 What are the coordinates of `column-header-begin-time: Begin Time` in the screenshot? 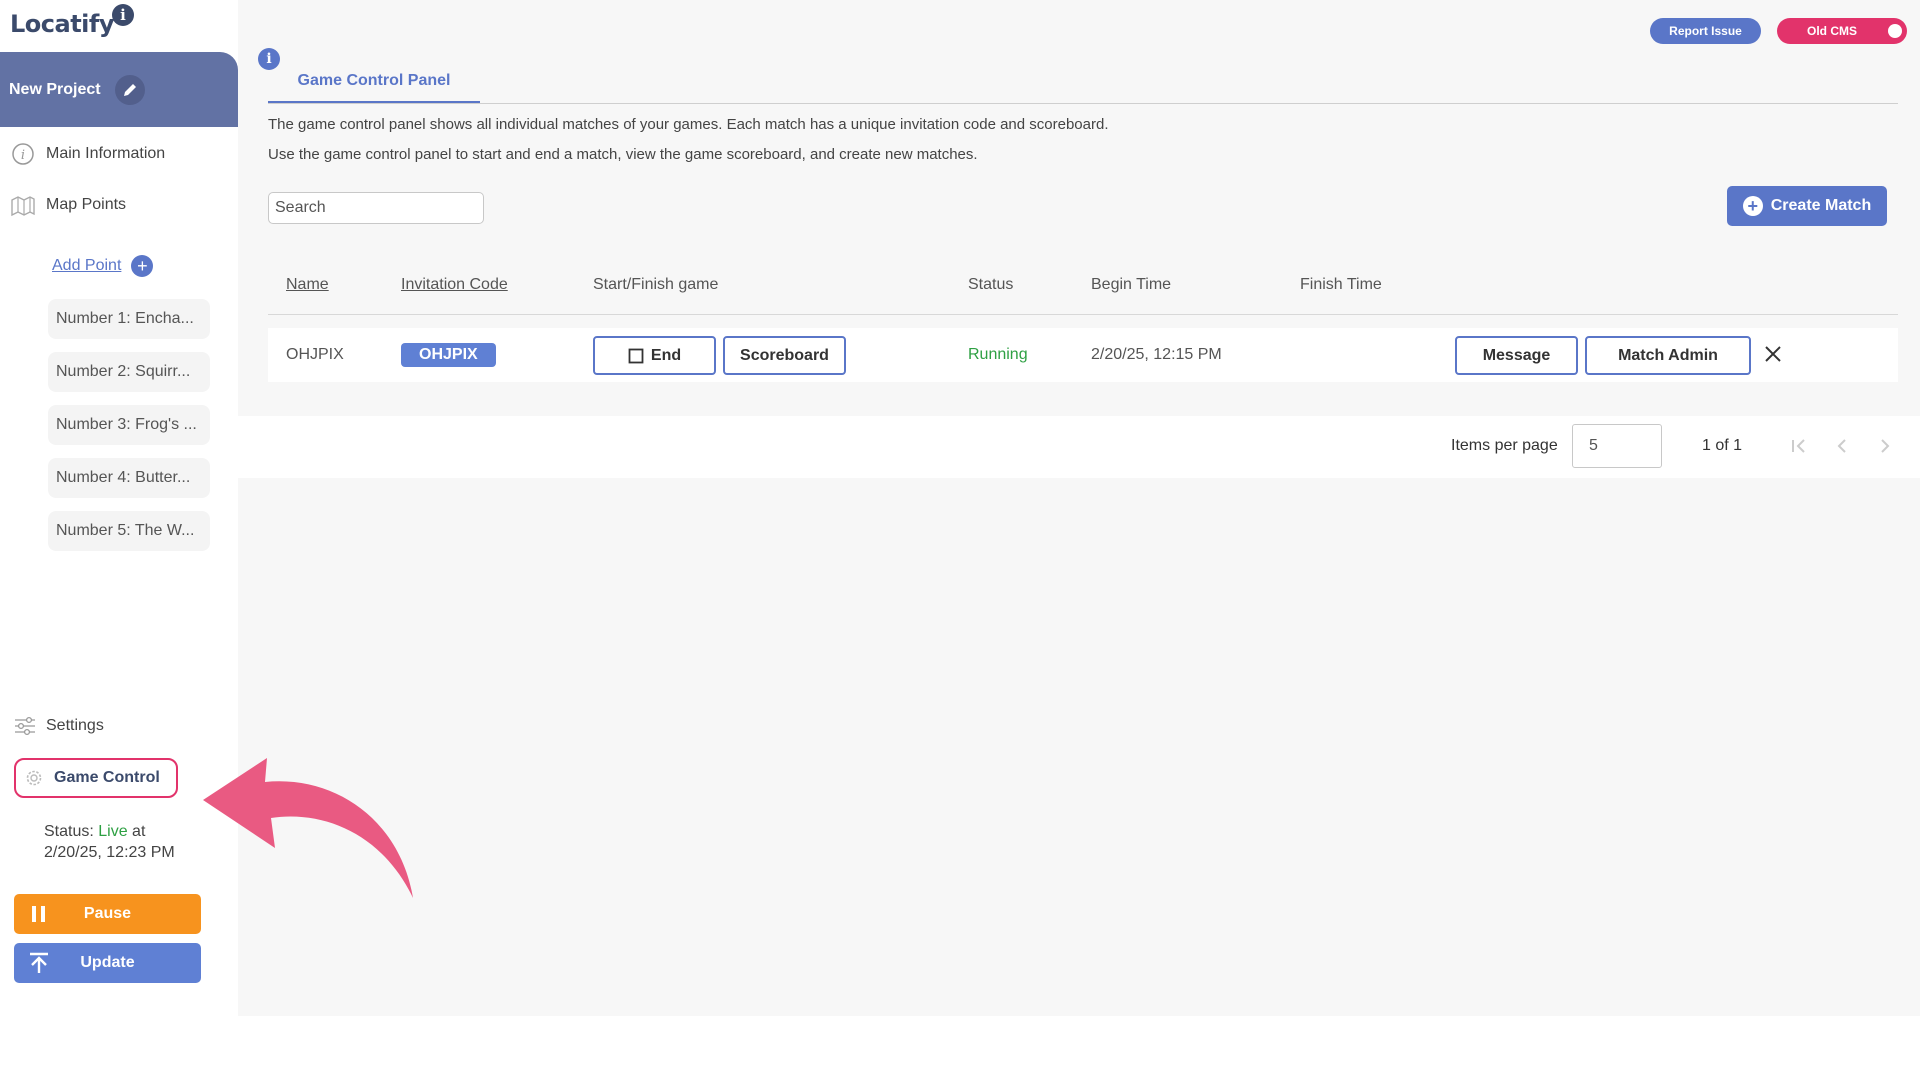 It's located at (1131, 284).